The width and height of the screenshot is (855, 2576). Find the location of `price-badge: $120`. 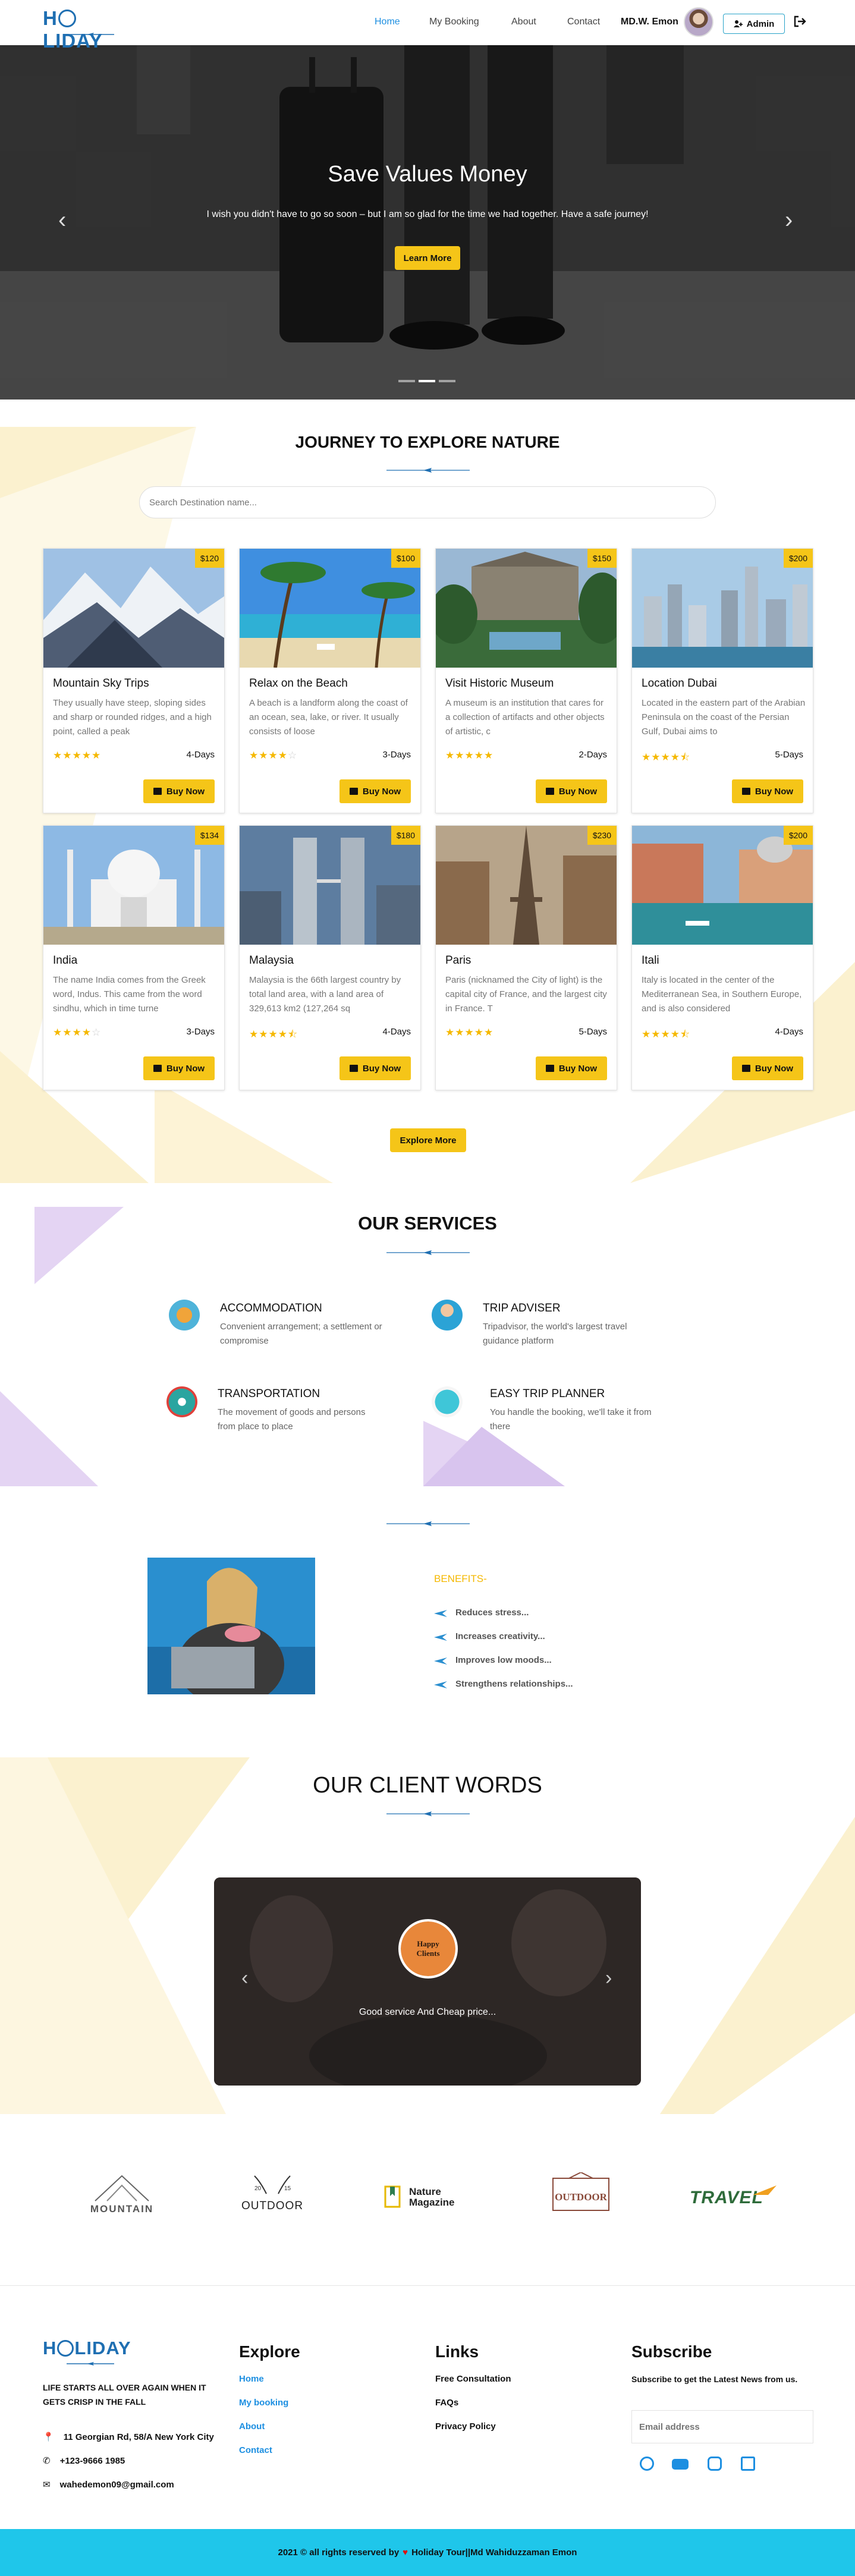

price-badge: $120 is located at coordinates (209, 558).